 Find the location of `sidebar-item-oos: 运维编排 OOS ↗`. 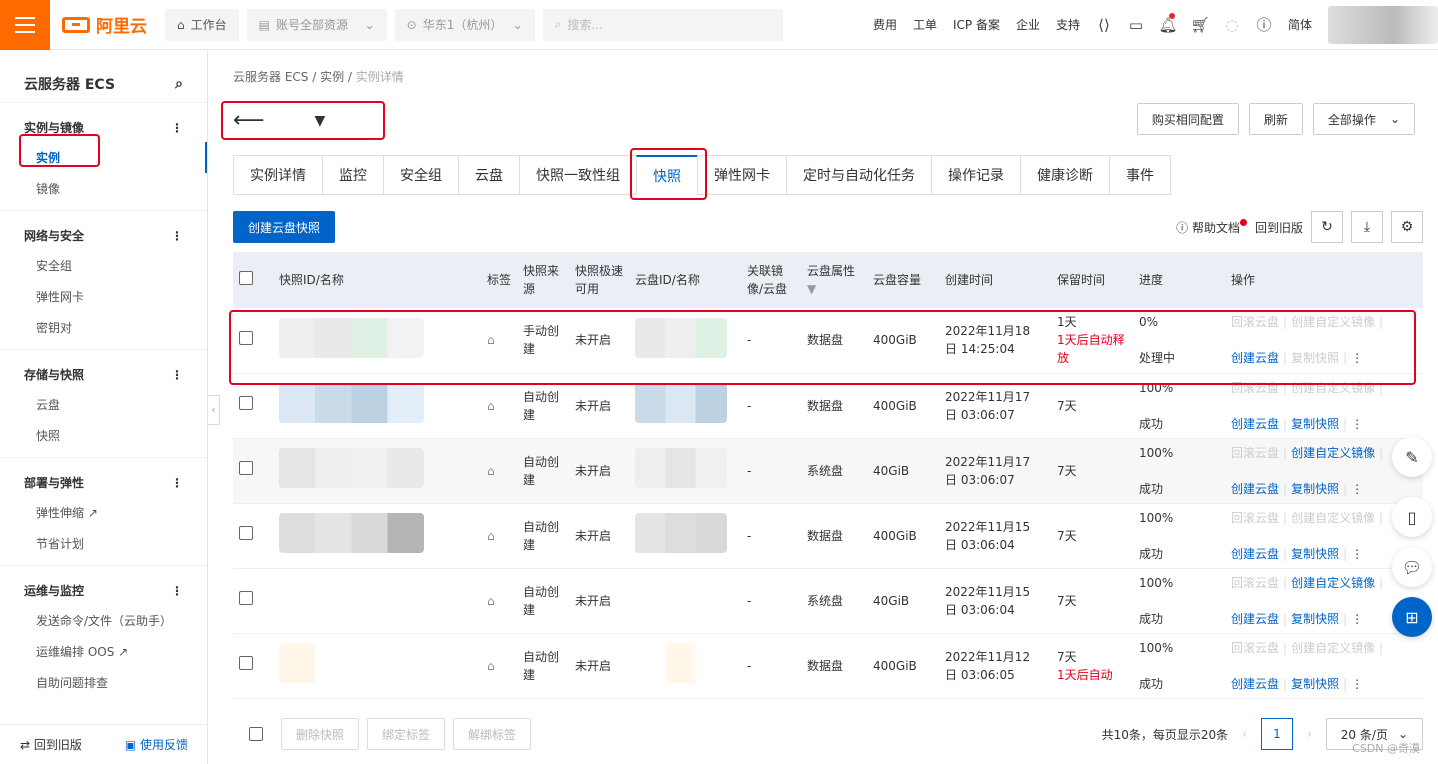

sidebar-item-oos: 运维编排 OOS ↗ is located at coordinates (103, 651).